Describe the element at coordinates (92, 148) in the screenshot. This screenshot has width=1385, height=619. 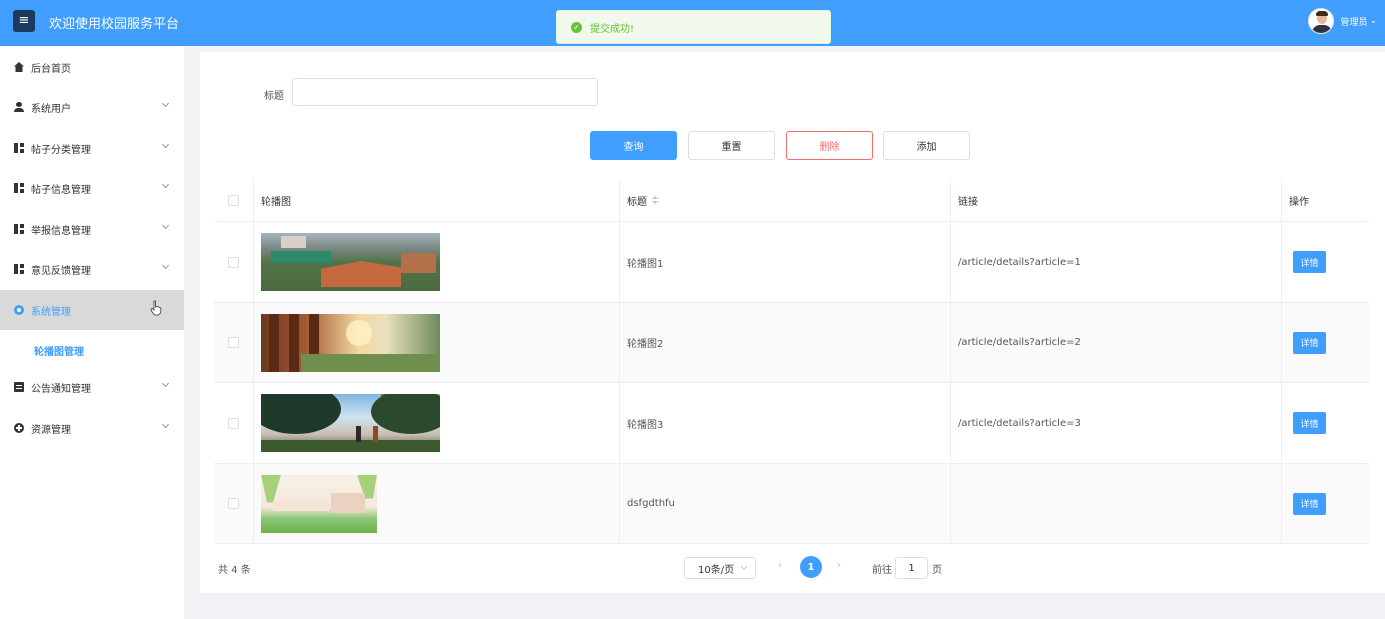
I see `sidebar-item-post-category: 帖子分类管理` at that location.